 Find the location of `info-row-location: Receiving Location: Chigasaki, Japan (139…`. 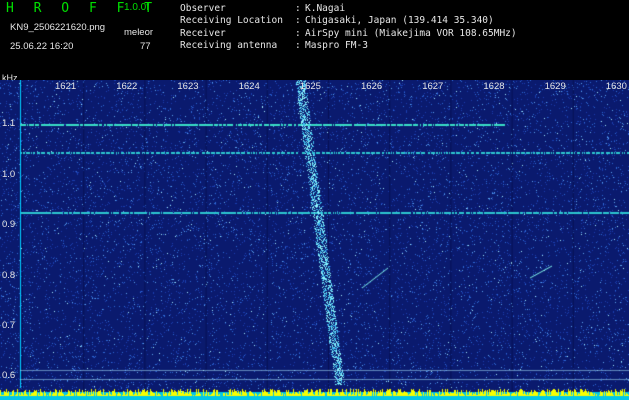

info-row-location: Receiving Location: Chigasaki, Japan (139… is located at coordinates (348, 21).